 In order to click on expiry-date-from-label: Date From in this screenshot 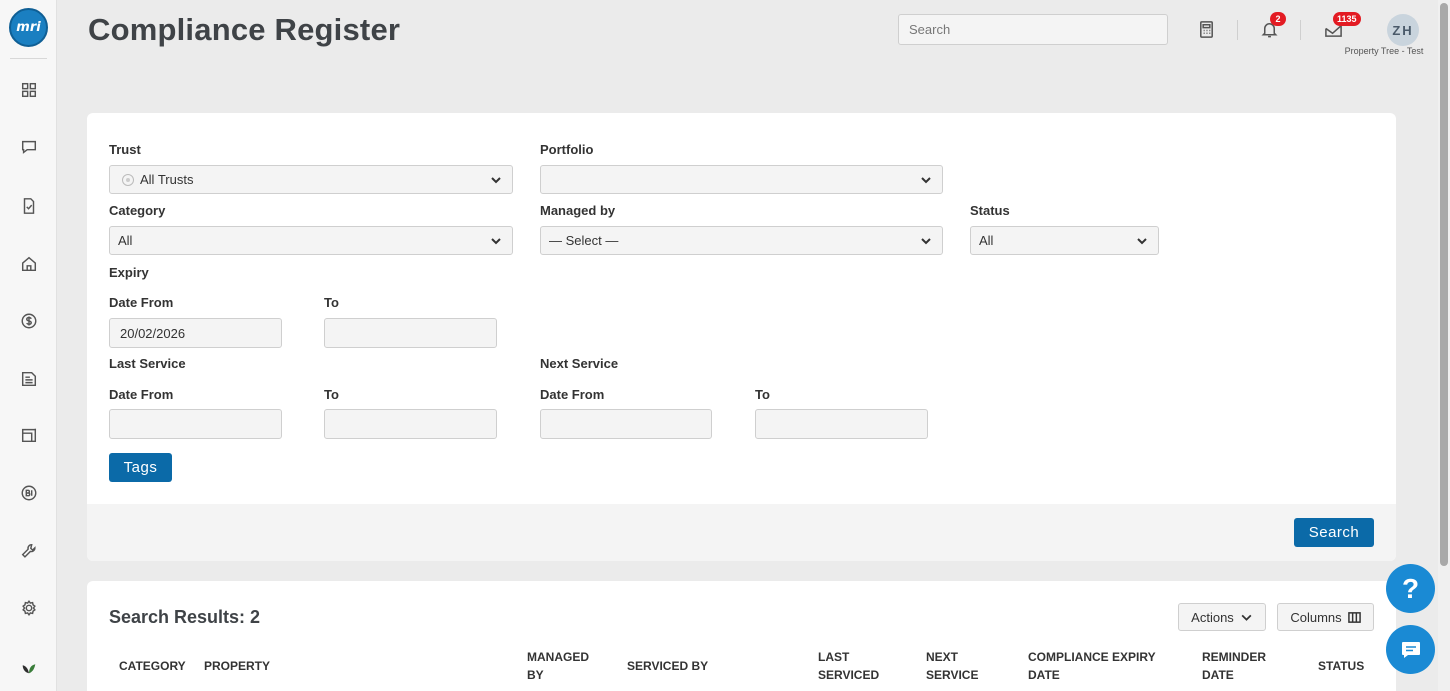, I will do `click(141, 302)`.